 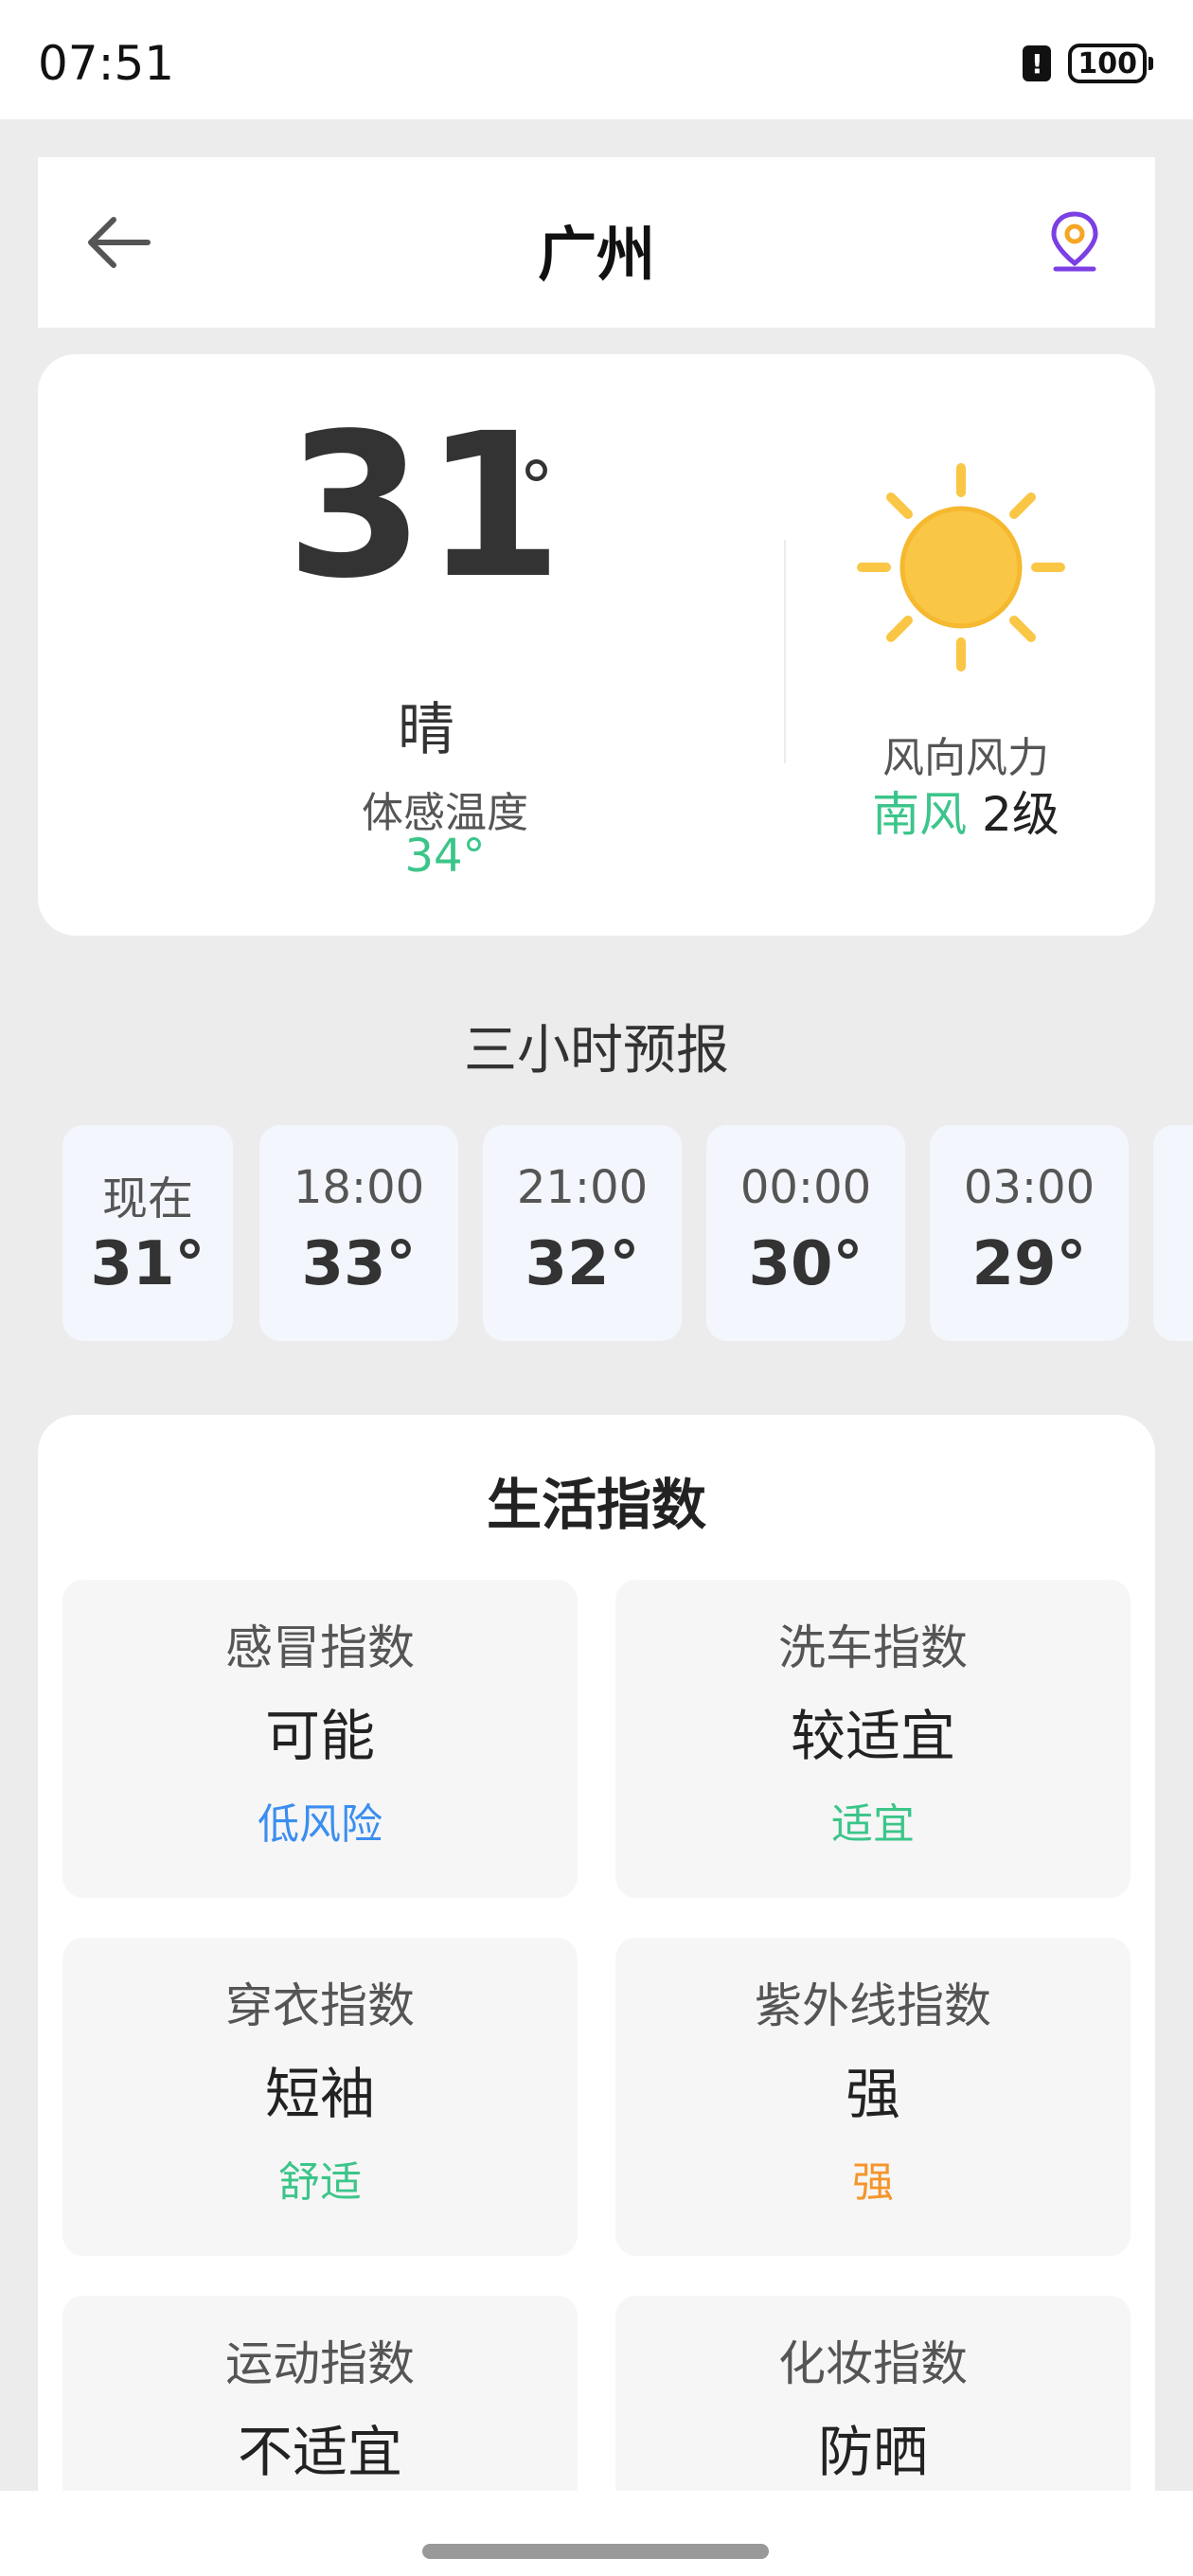 What do you see at coordinates (147, 1198) in the screenshot?
I see `forecast-time: 现在` at bounding box center [147, 1198].